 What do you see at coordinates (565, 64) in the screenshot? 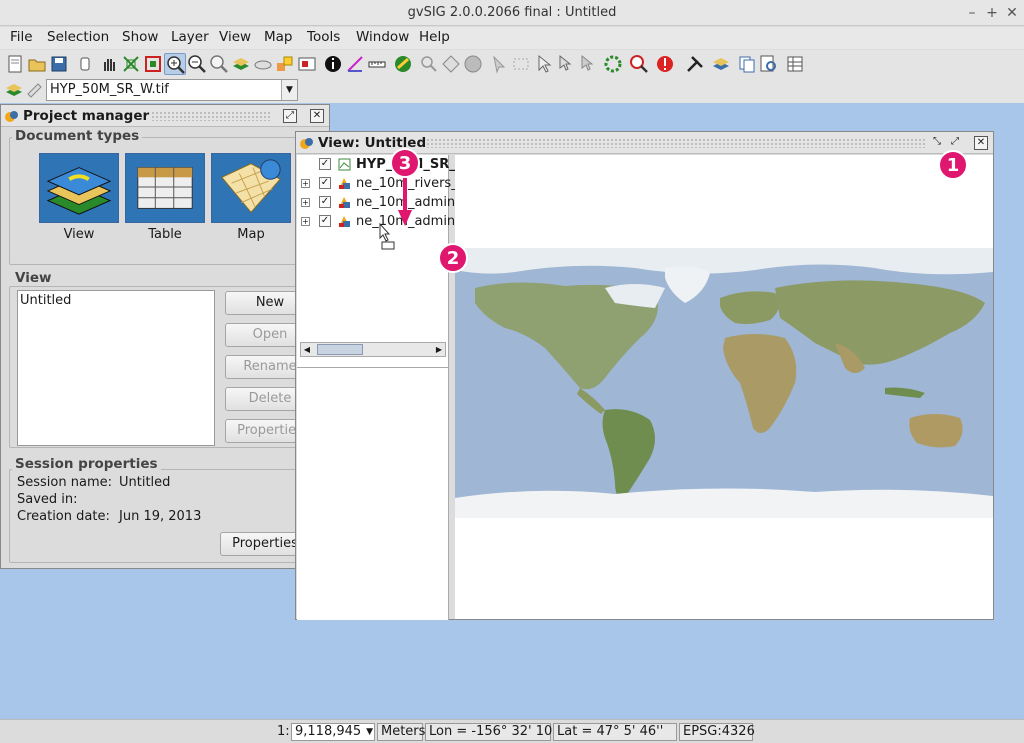
I see `select-add-icon` at bounding box center [565, 64].